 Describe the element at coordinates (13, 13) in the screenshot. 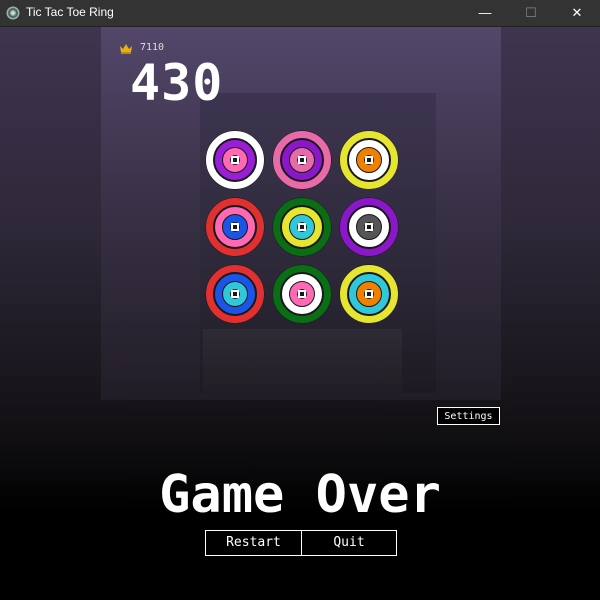

I see `app-icon` at that location.